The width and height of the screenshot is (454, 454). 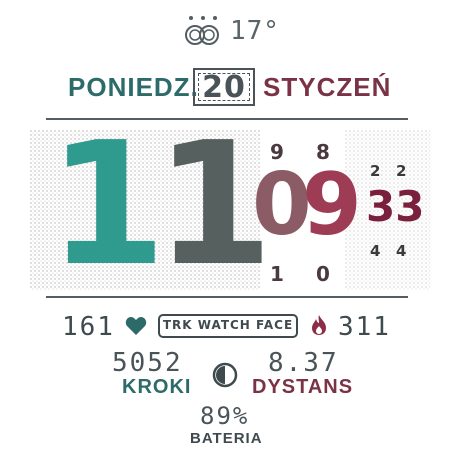 I want to click on seconds-next-digit-2: 4, so click(x=401, y=251).